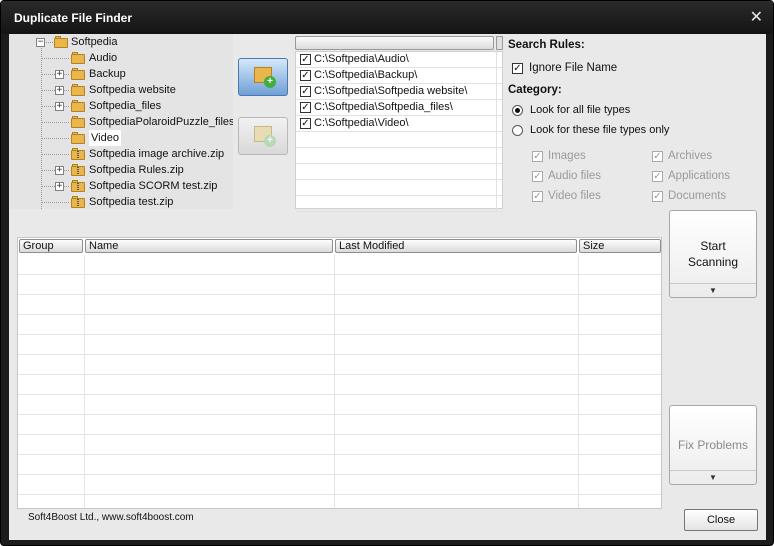  What do you see at coordinates (51, 246) in the screenshot?
I see `column-header-group: Group` at bounding box center [51, 246].